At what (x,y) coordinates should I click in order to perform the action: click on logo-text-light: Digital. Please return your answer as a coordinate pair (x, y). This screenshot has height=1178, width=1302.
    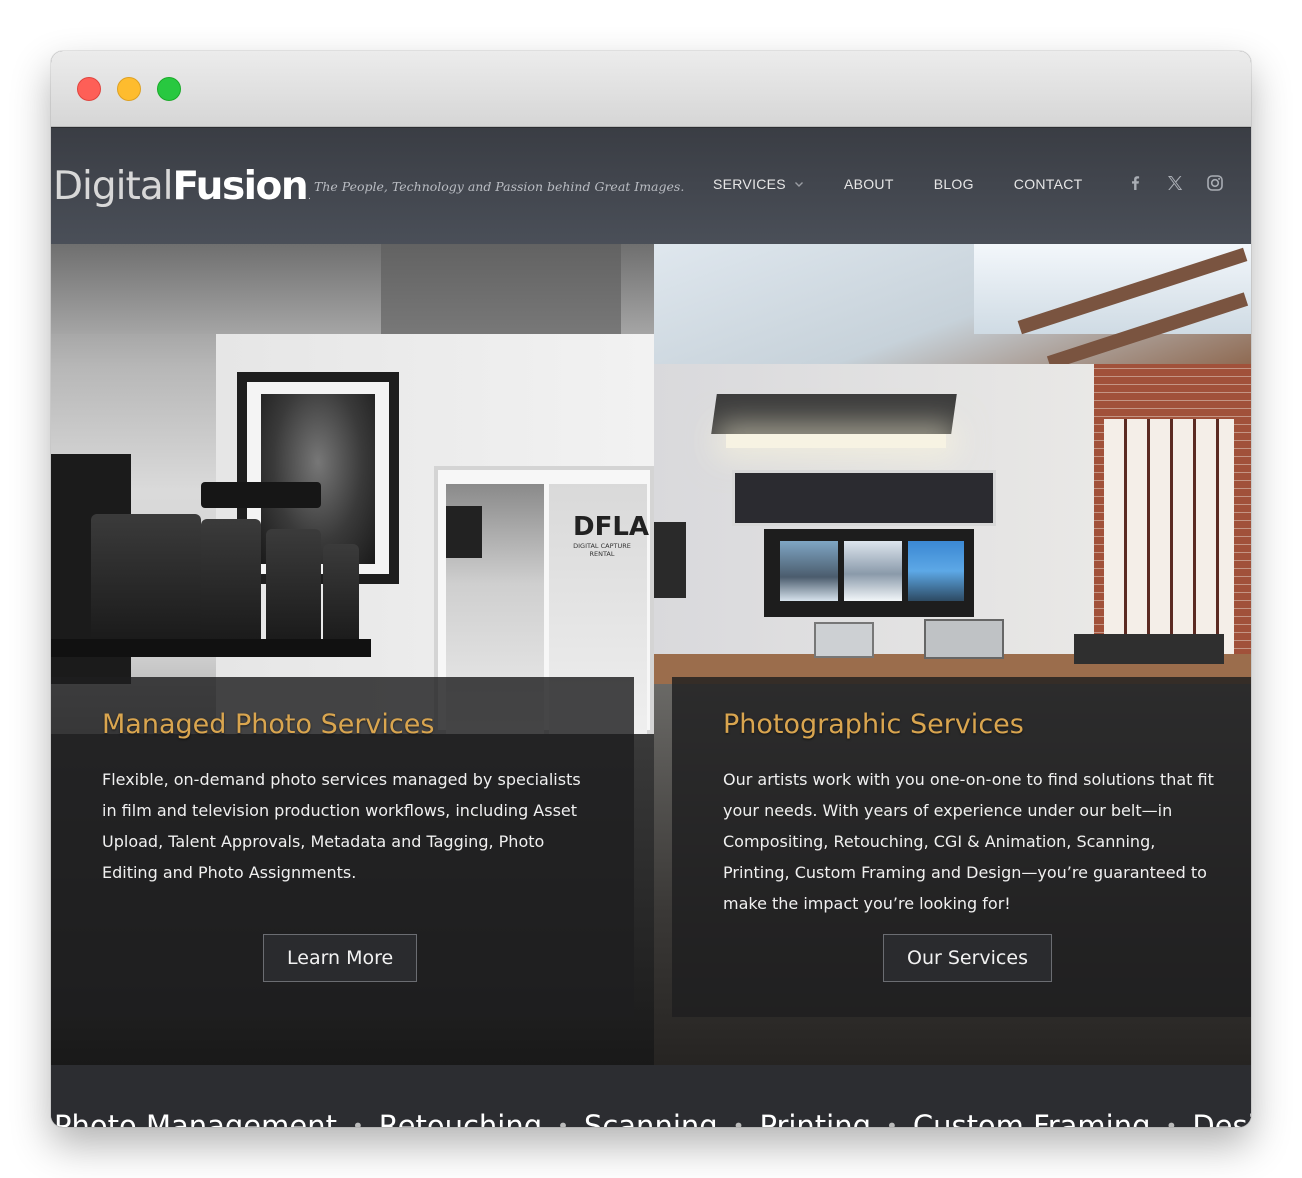
    Looking at the image, I should click on (113, 186).